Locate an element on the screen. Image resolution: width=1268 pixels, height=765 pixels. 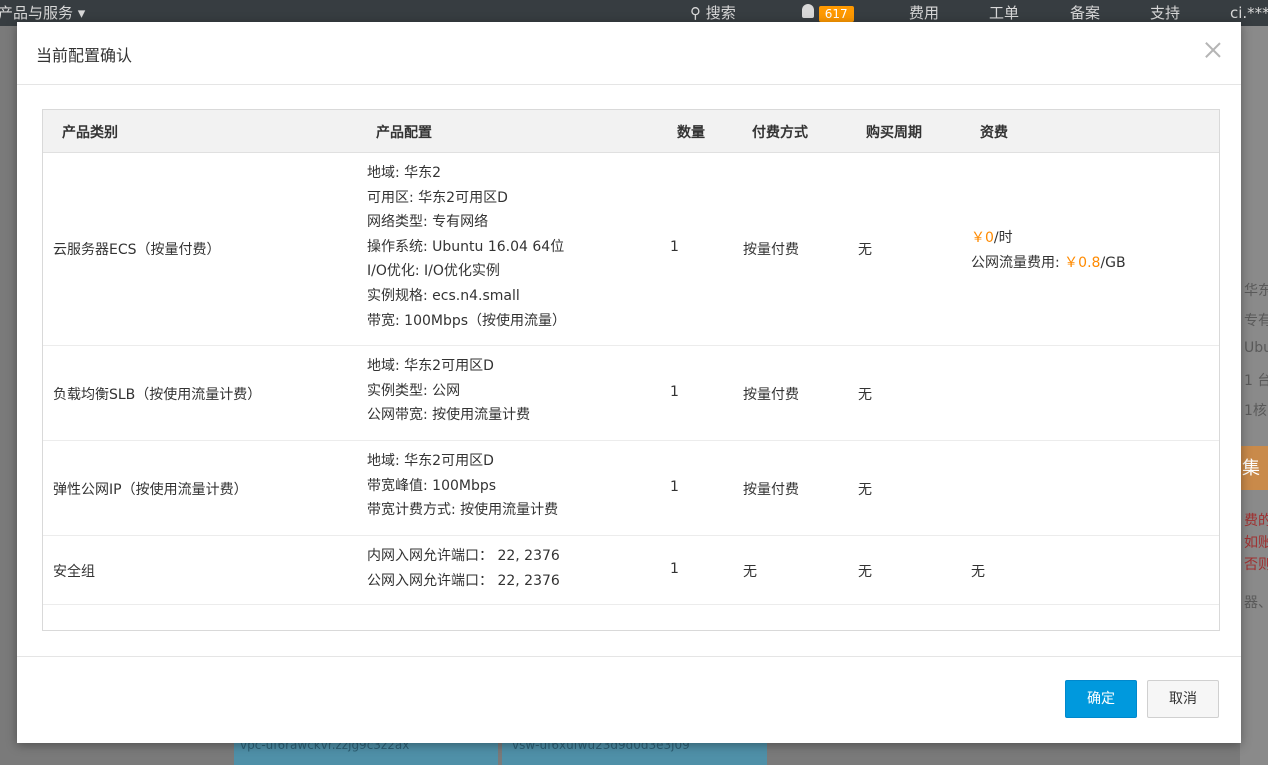
column-header-payment: 付费方式 is located at coordinates (780, 133).